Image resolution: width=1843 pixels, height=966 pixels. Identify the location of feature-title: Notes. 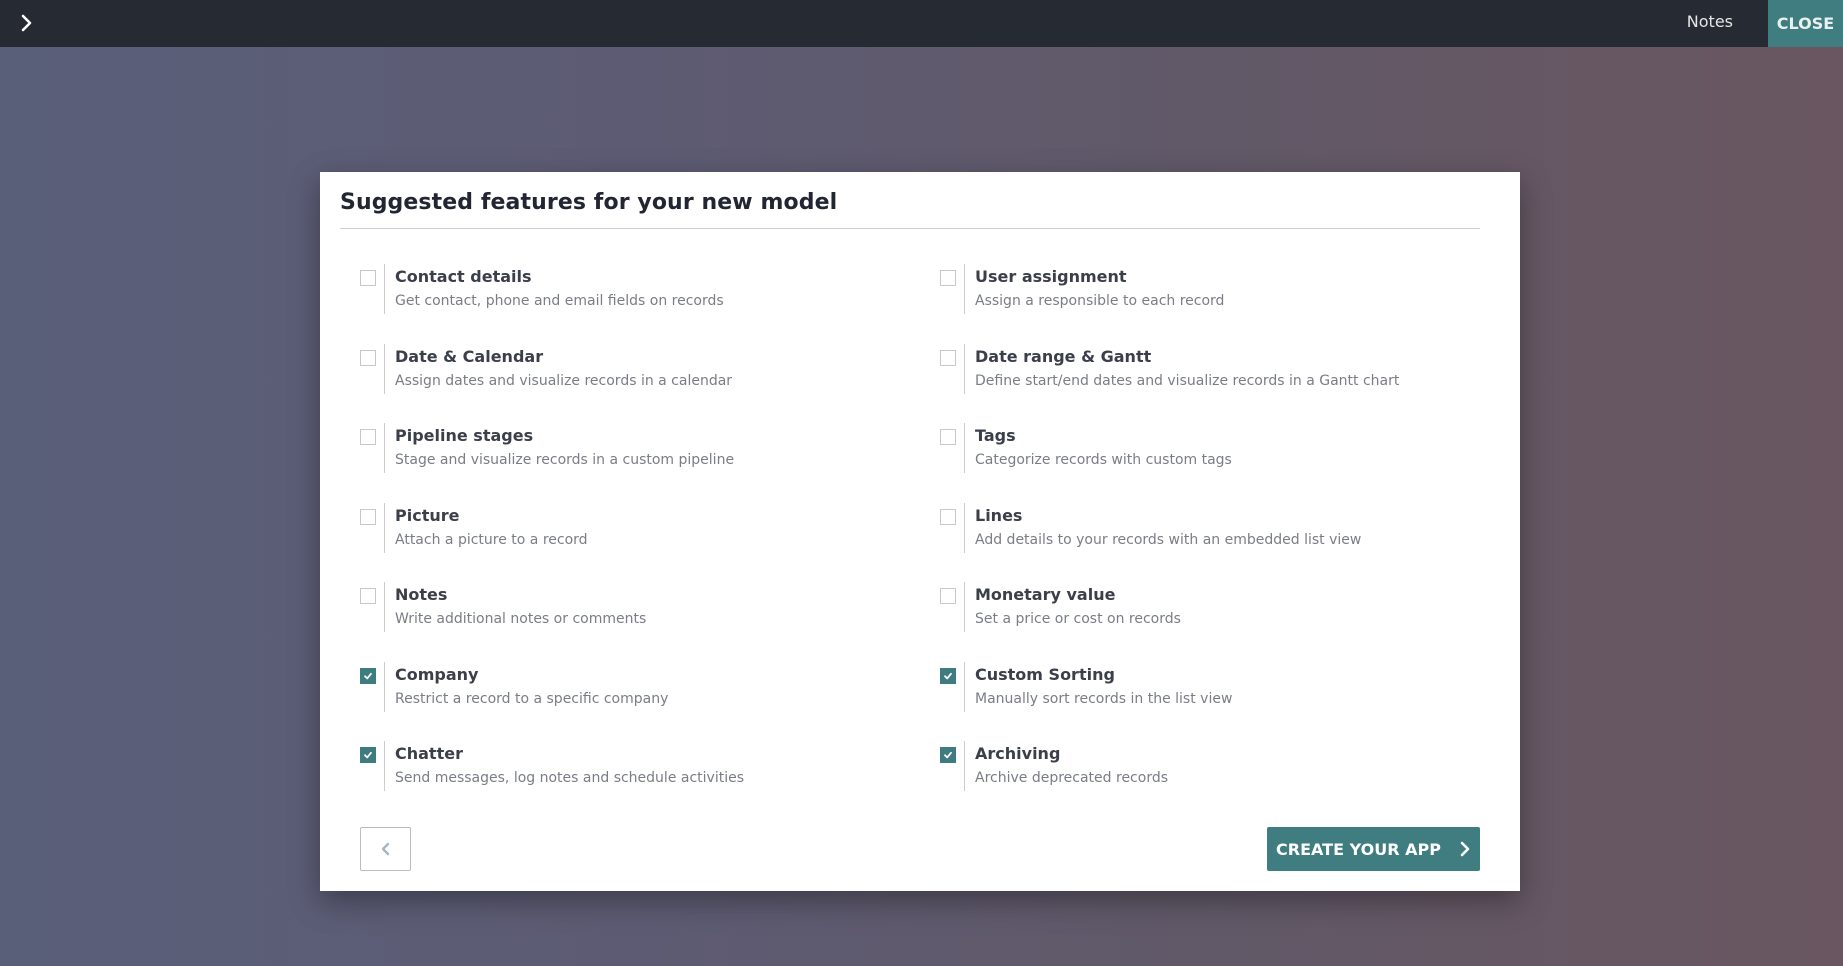
(421, 594).